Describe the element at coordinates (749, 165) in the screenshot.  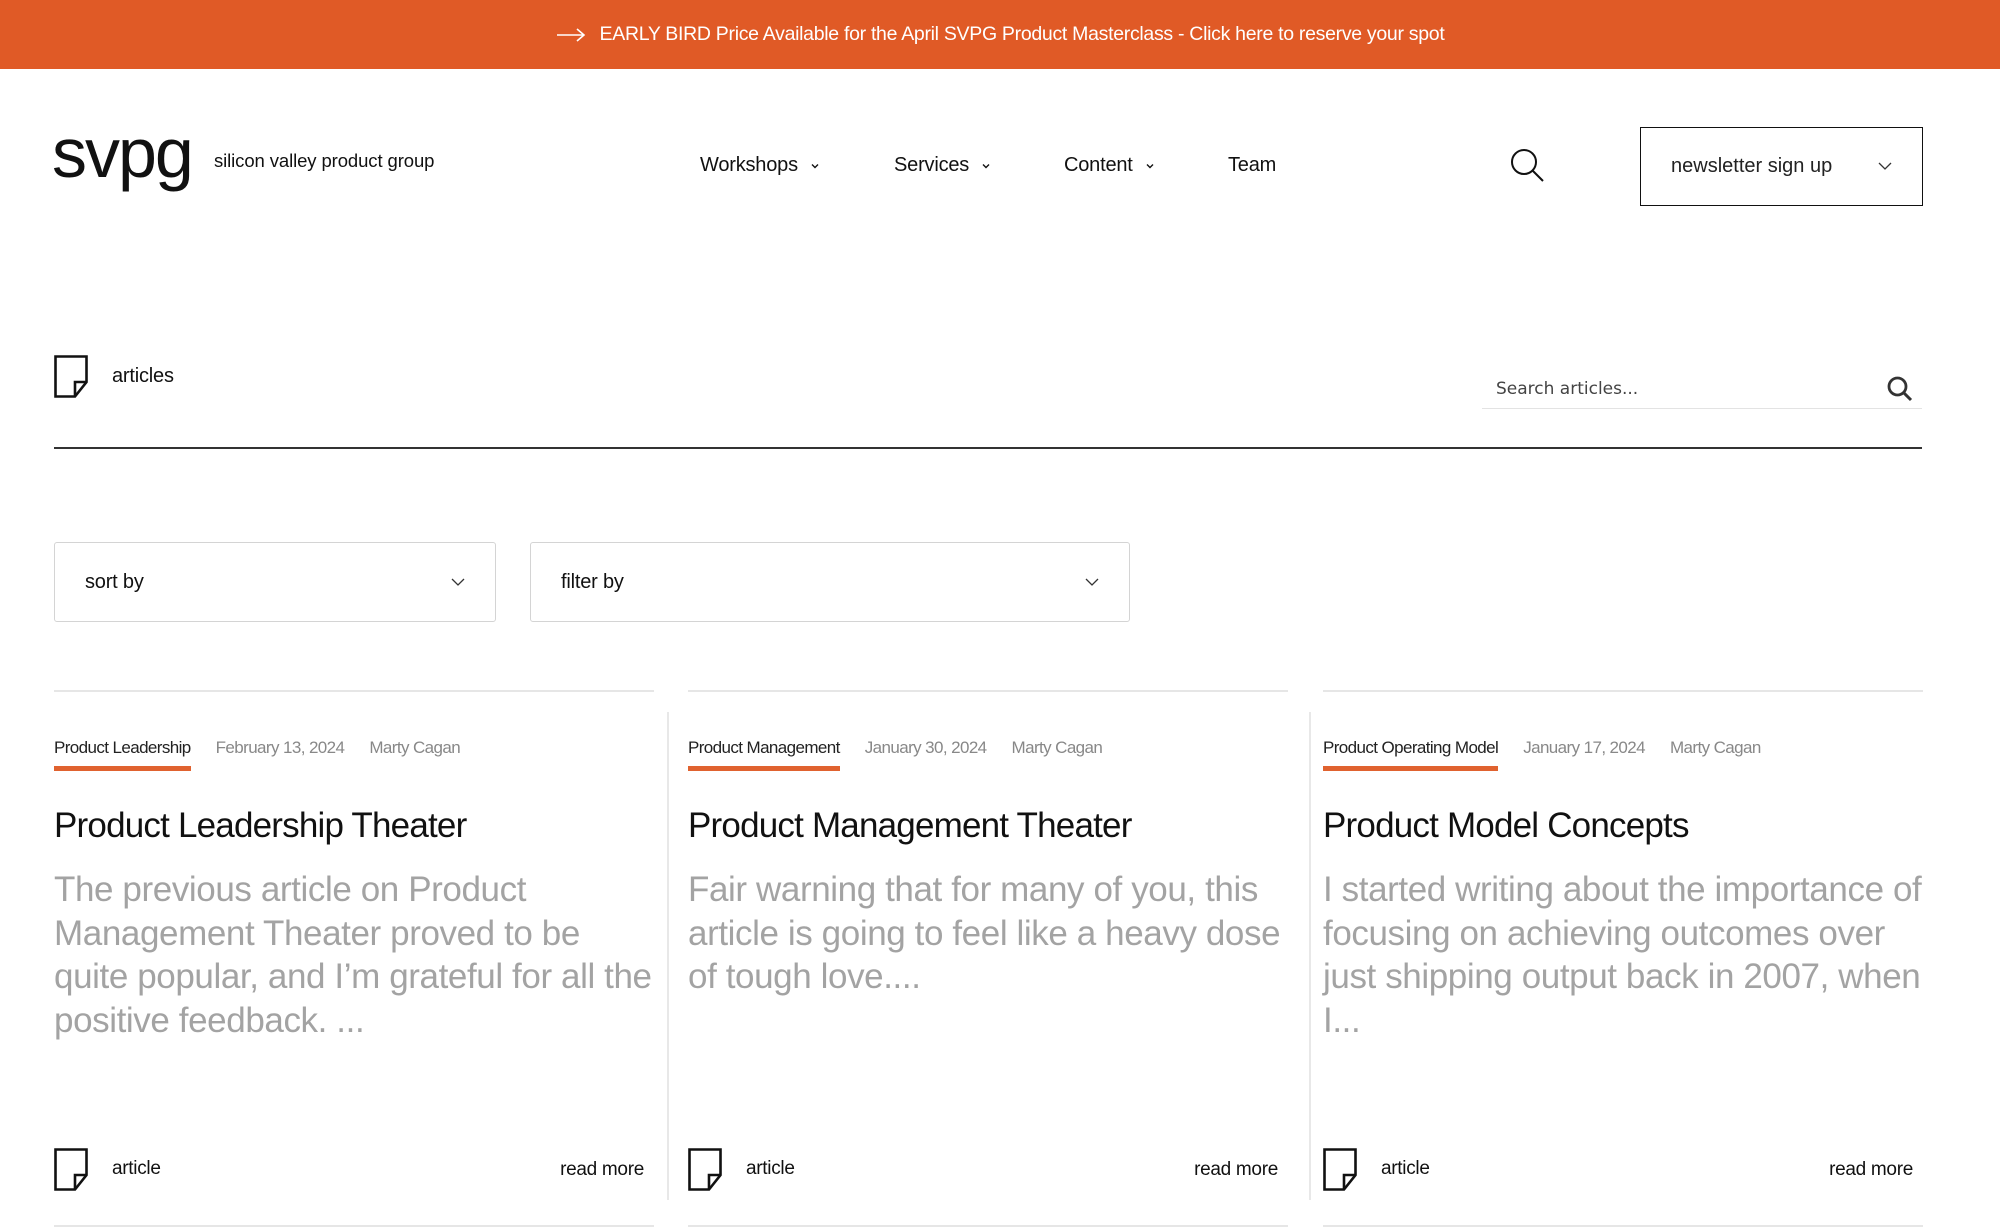
I see `nav-workshops-label: Workshops` at that location.